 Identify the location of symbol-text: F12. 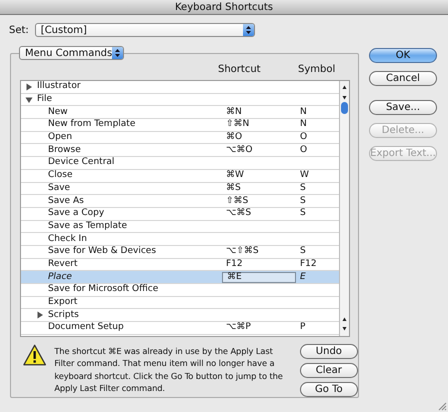
(308, 263).